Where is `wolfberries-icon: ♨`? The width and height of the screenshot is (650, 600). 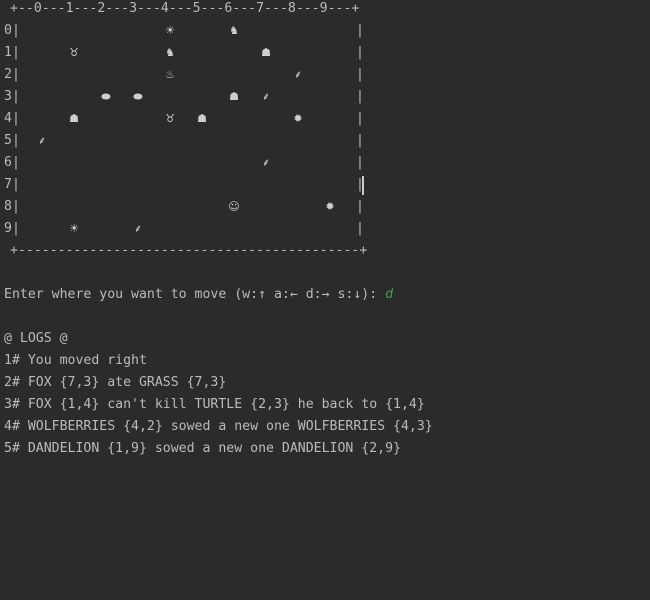
wolfberries-icon: ♨ is located at coordinates (170, 74).